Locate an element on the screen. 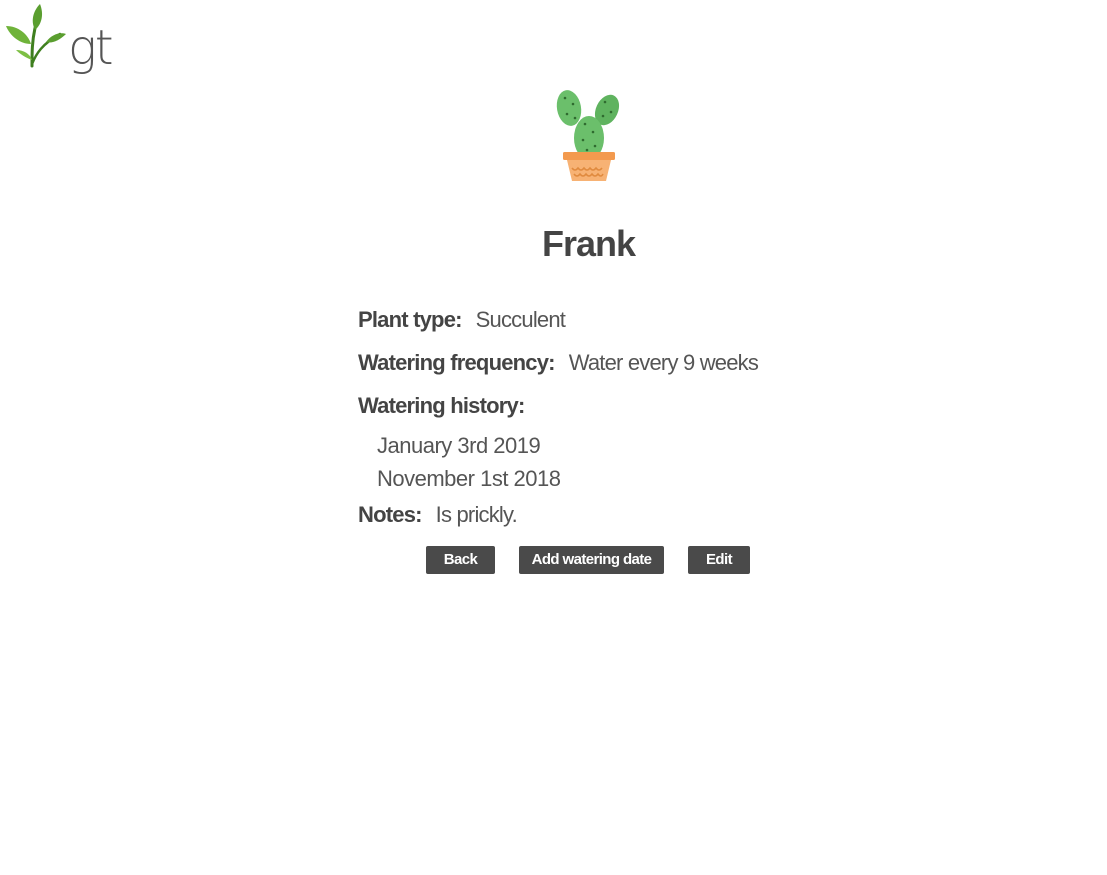 This screenshot has height=875, width=1107. watering-history-item: November 1st 2018 is located at coordinates (469, 478).